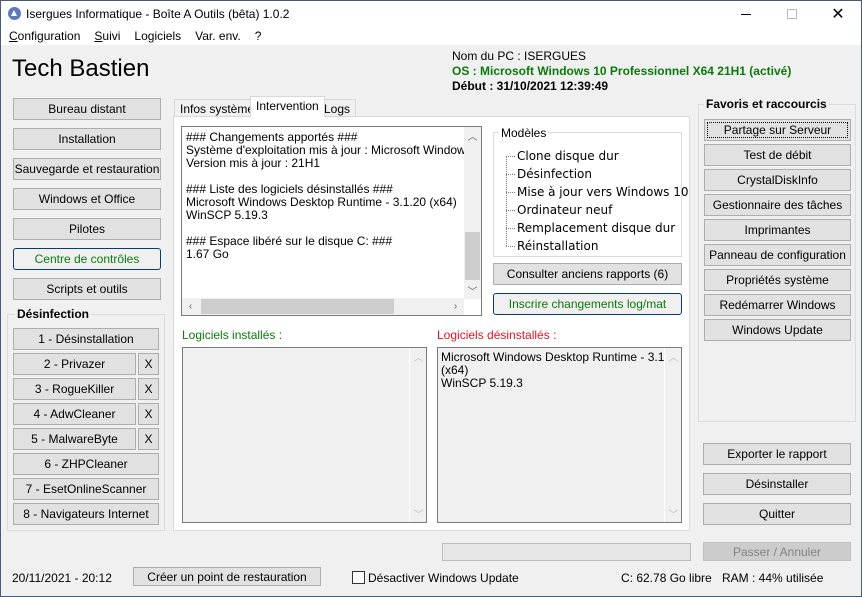  What do you see at coordinates (232, 335) in the screenshot?
I see `installed-label: Logiciels installés :` at bounding box center [232, 335].